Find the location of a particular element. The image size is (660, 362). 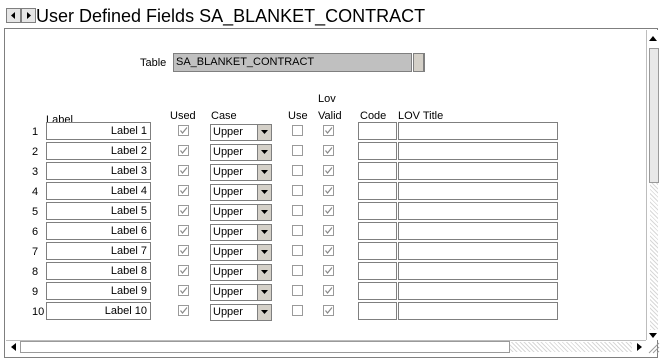

next-record-button is located at coordinates (28, 15).